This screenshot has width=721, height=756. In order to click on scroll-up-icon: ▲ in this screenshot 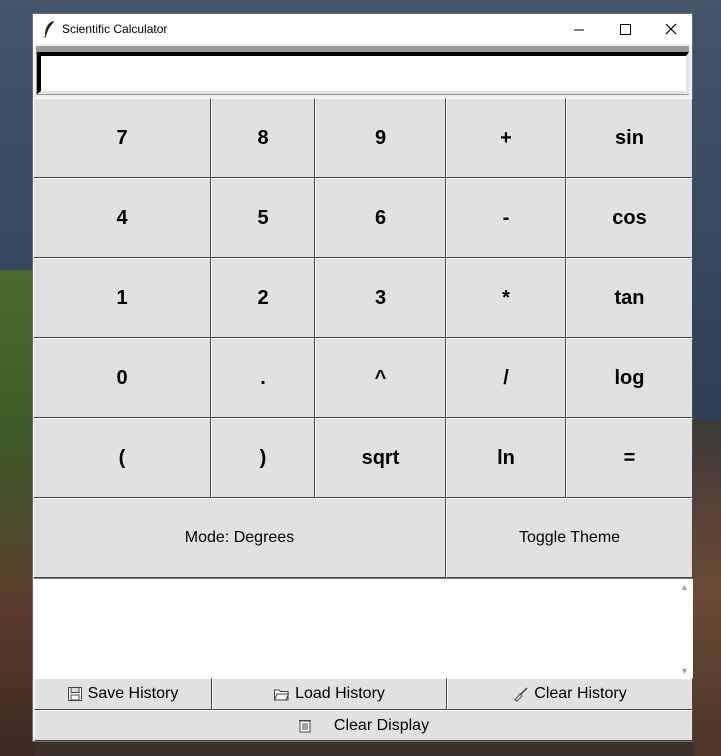, I will do `click(684, 587)`.